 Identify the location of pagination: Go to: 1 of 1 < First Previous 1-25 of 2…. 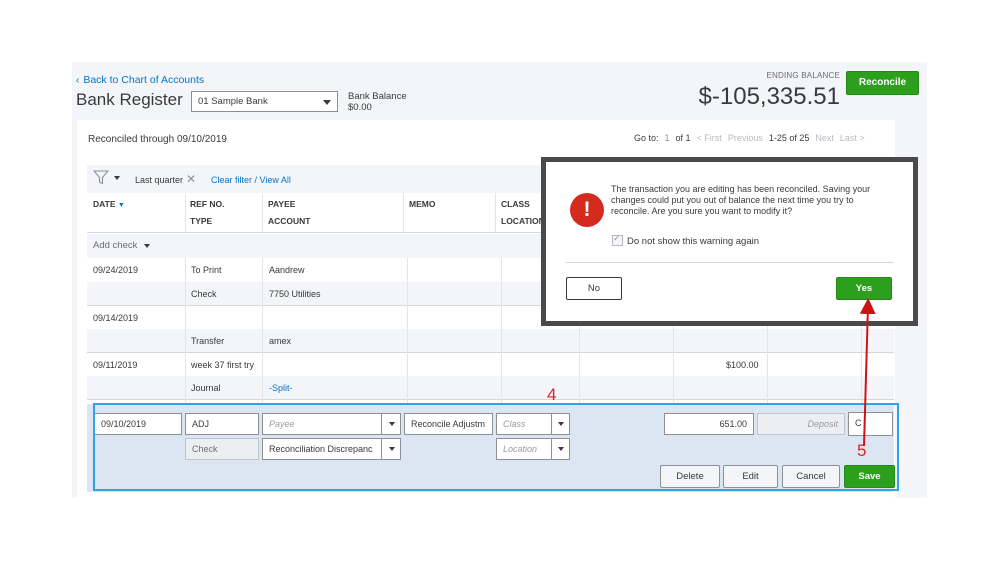
(749, 138).